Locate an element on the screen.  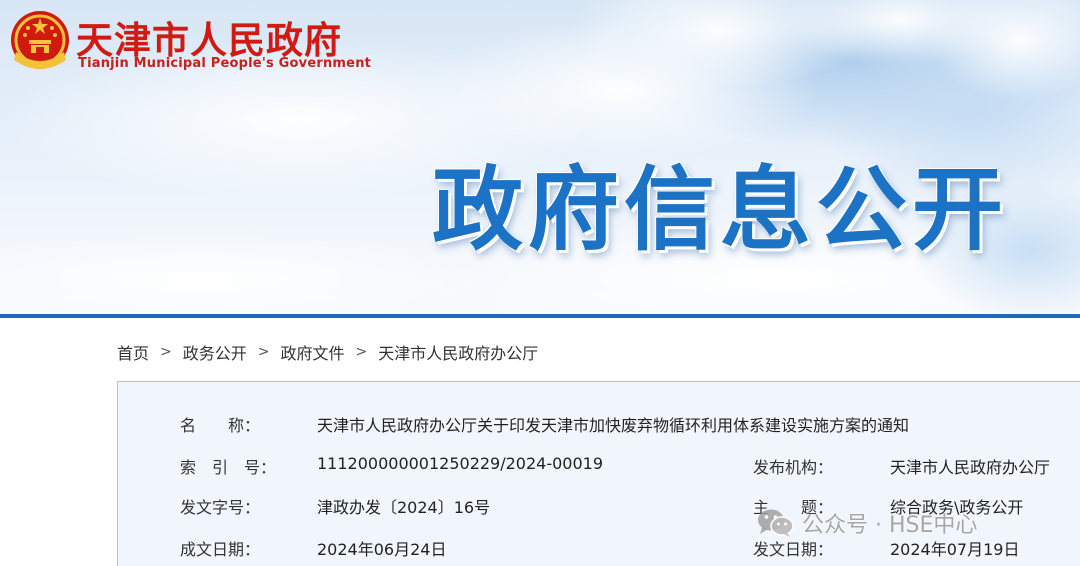
watermark-text: 公众号 · HSE中心 is located at coordinates (890, 525).